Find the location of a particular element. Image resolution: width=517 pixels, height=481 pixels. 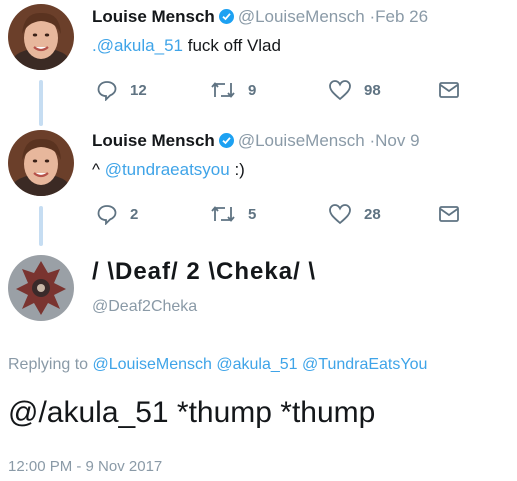

reply-count: 2 is located at coordinates (134, 214).